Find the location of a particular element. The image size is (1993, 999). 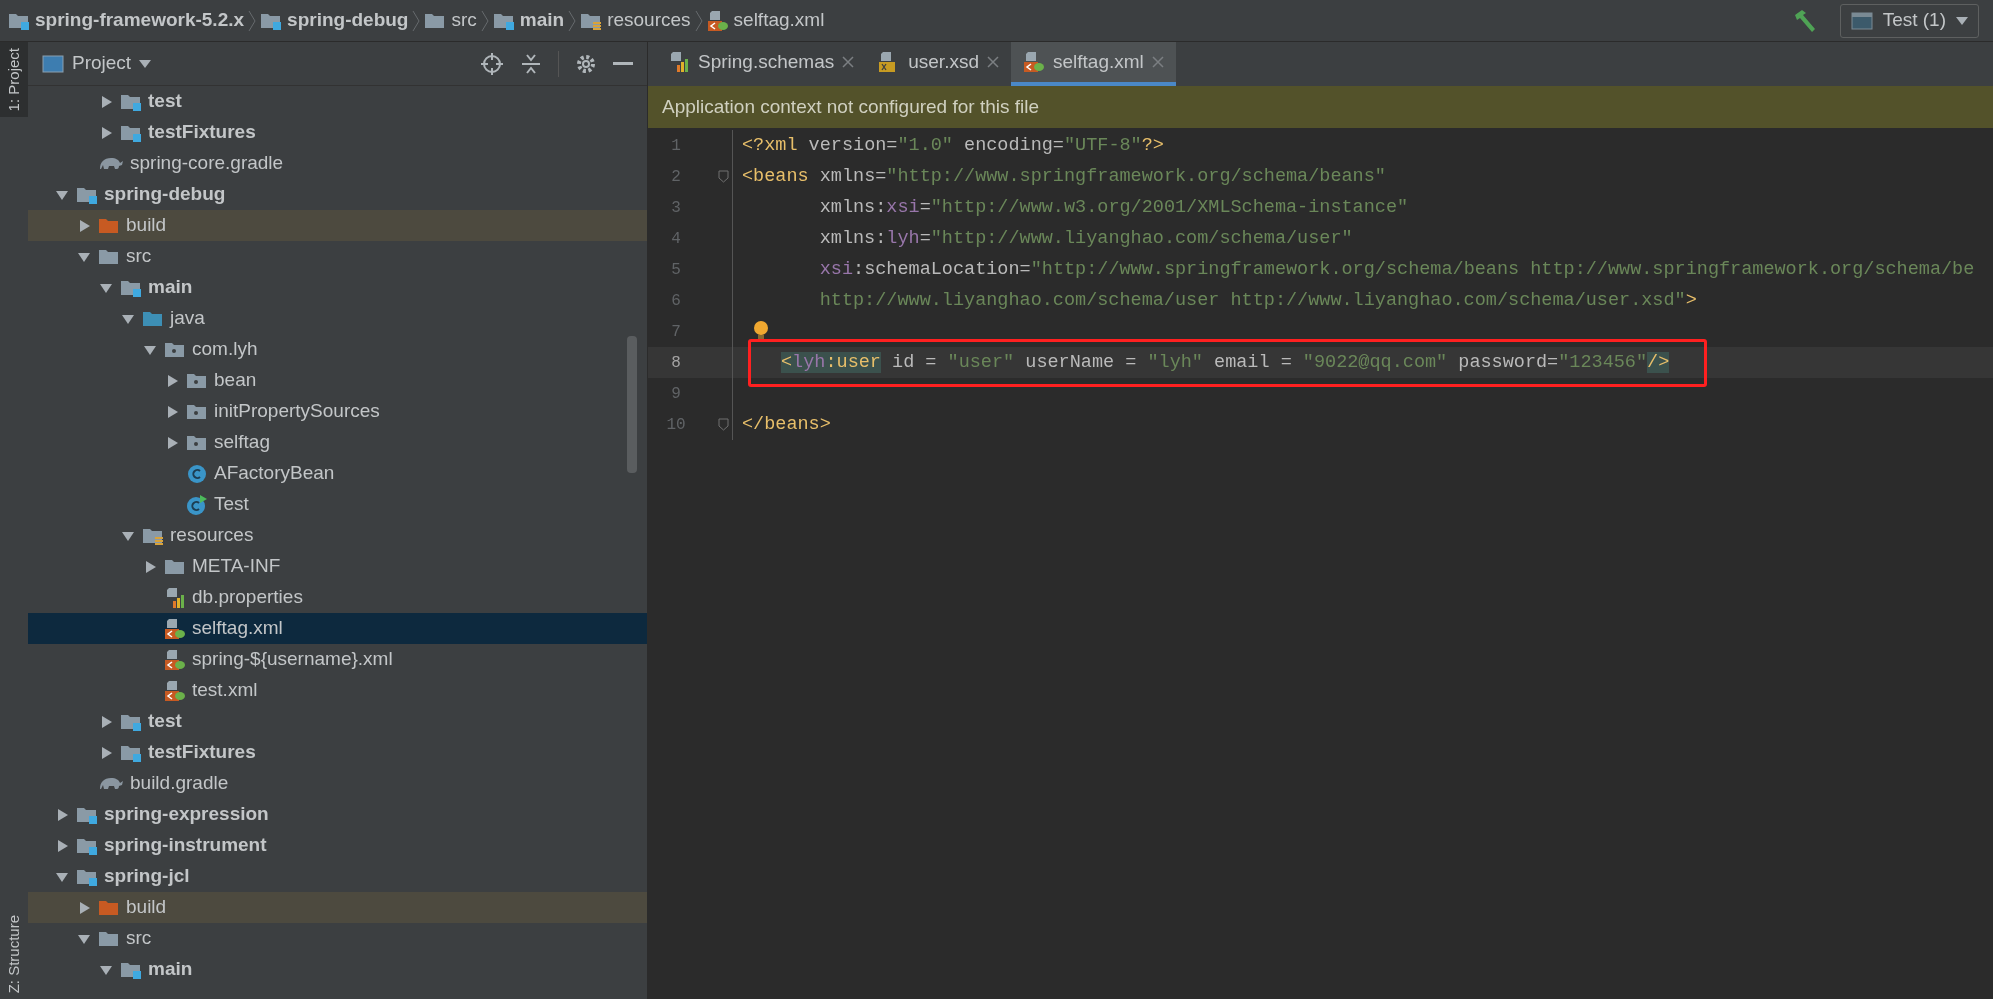

tree-item-label: bean is located at coordinates (235, 380).